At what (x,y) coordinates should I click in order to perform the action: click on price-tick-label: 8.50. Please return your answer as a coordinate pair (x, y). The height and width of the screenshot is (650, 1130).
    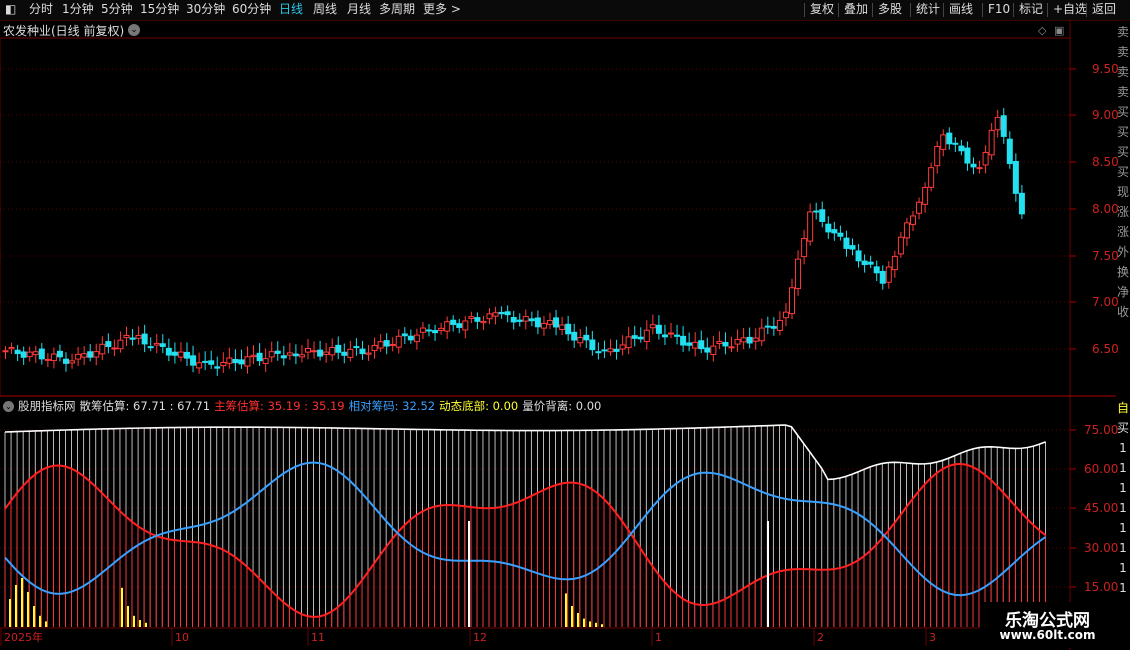
    Looking at the image, I should click on (1105, 162).